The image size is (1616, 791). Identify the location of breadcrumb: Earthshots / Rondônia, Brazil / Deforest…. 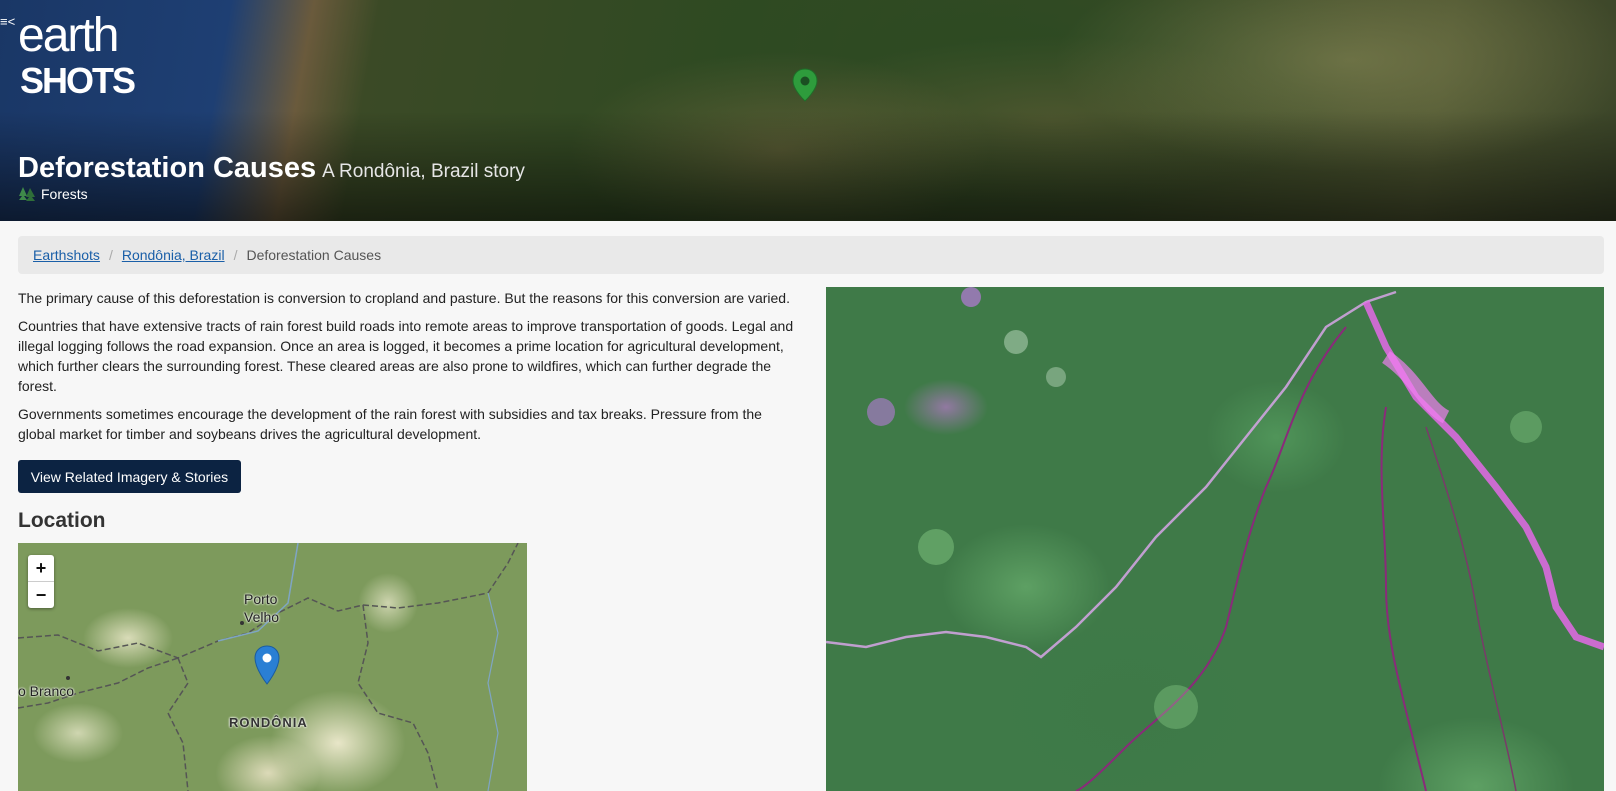
(811, 255).